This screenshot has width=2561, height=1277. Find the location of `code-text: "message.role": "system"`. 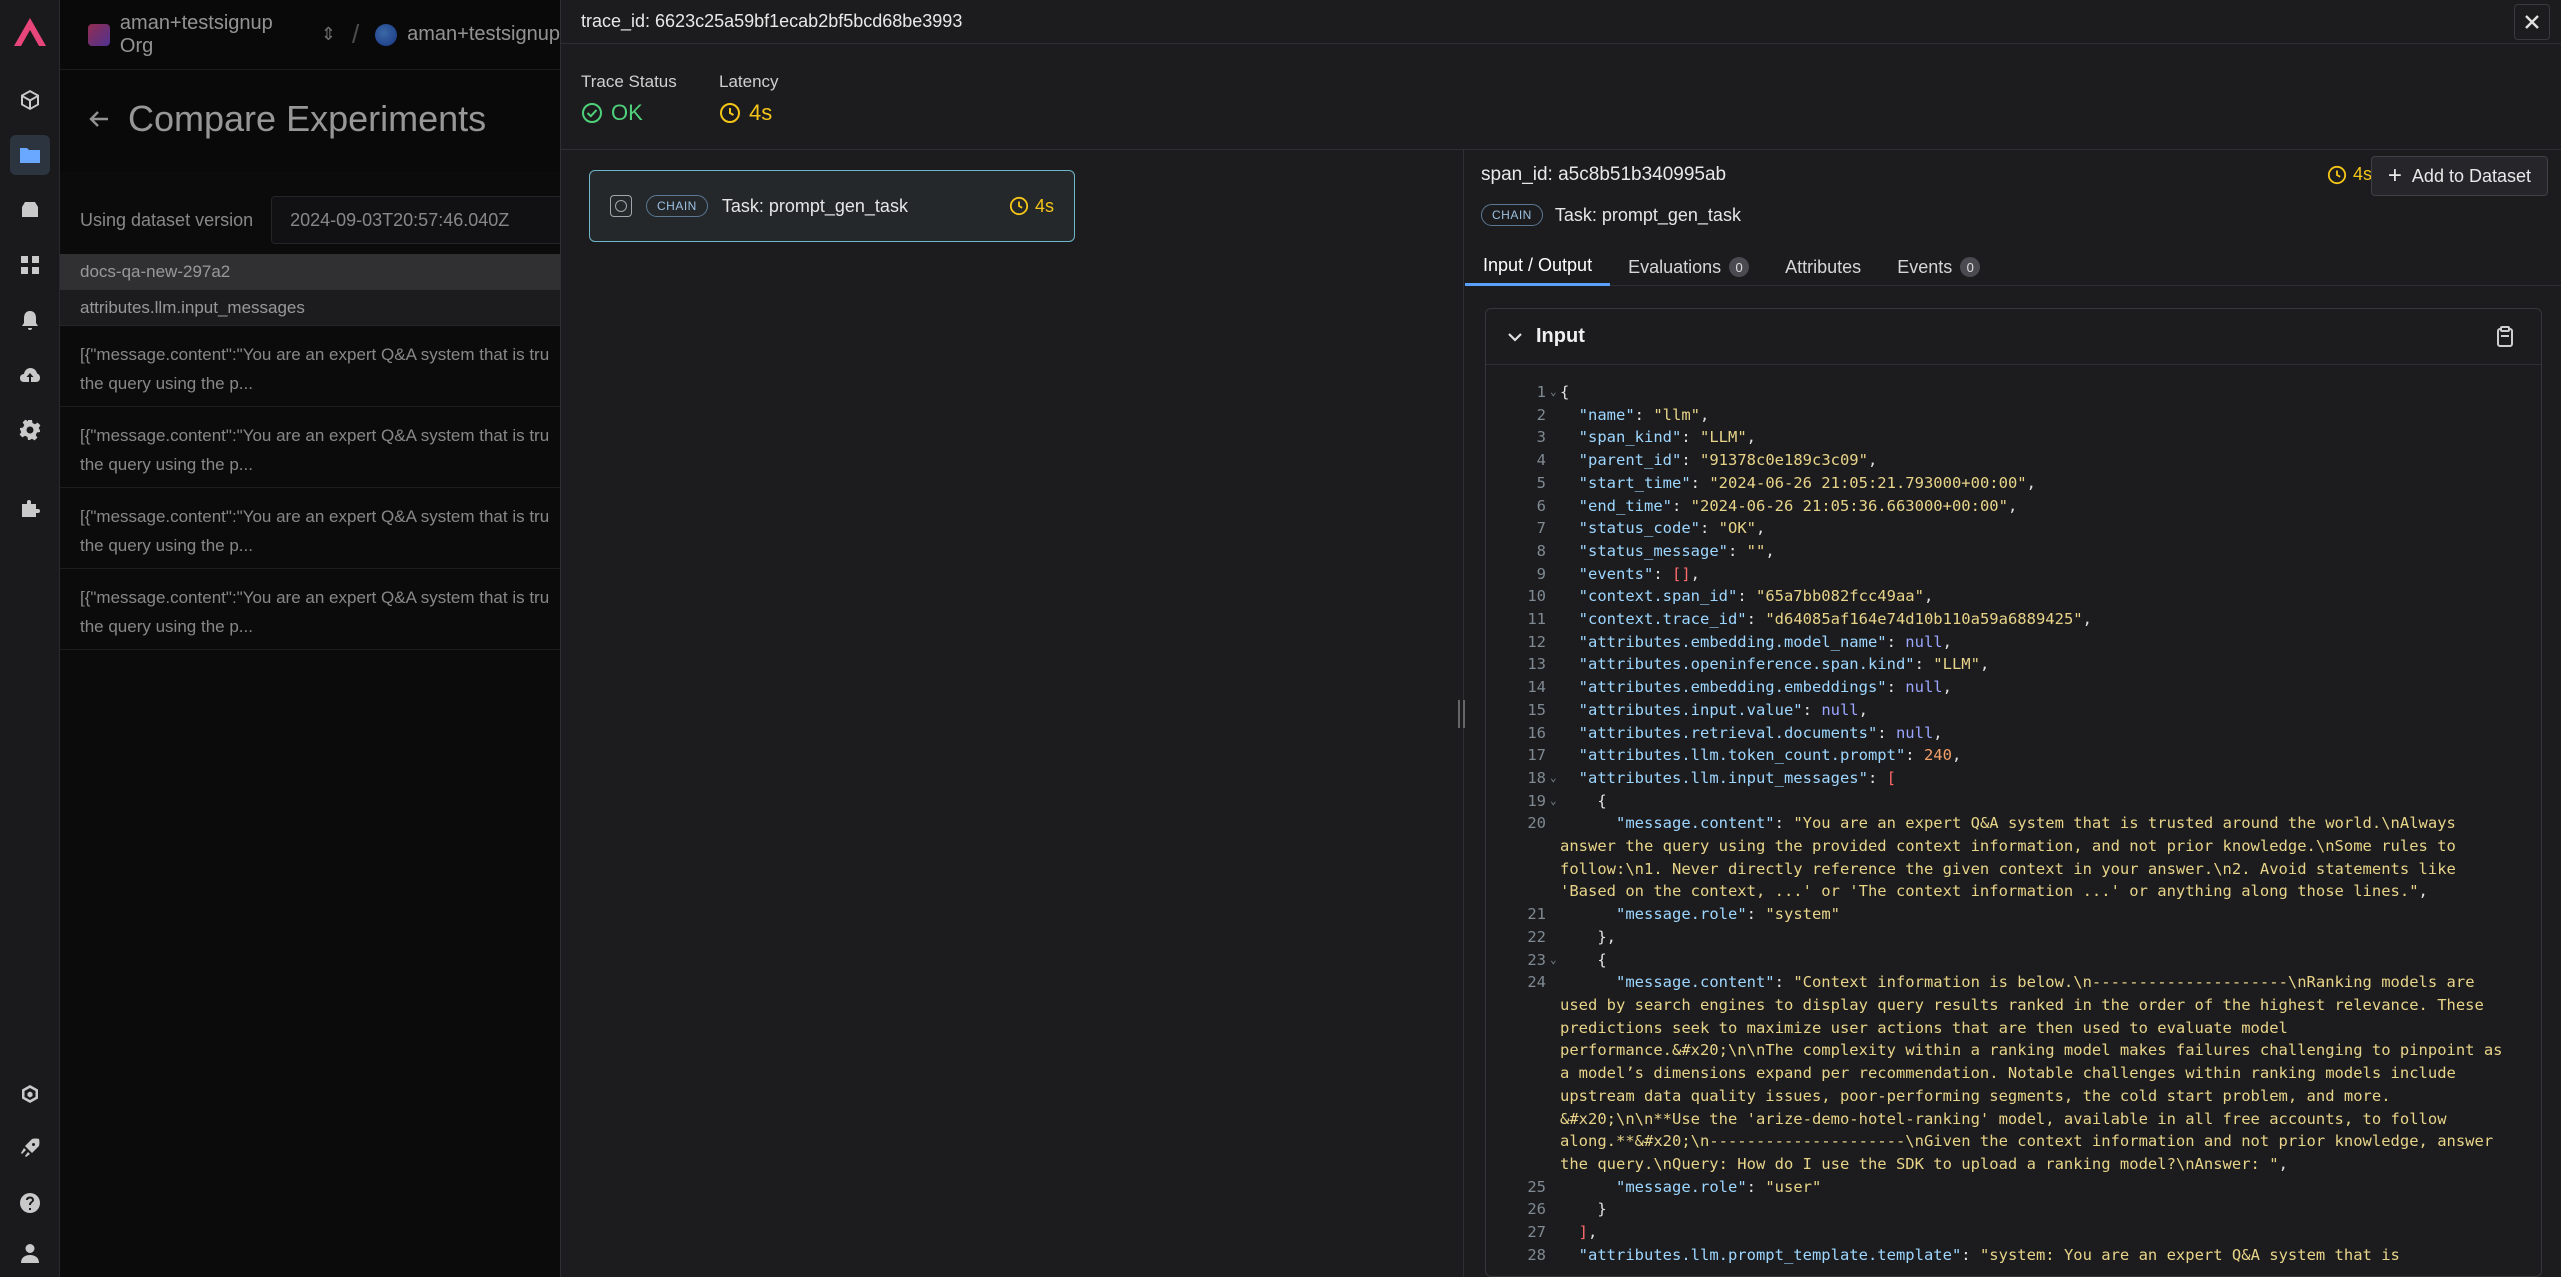

code-text: "message.role": "system" is located at coordinates (1728, 914).